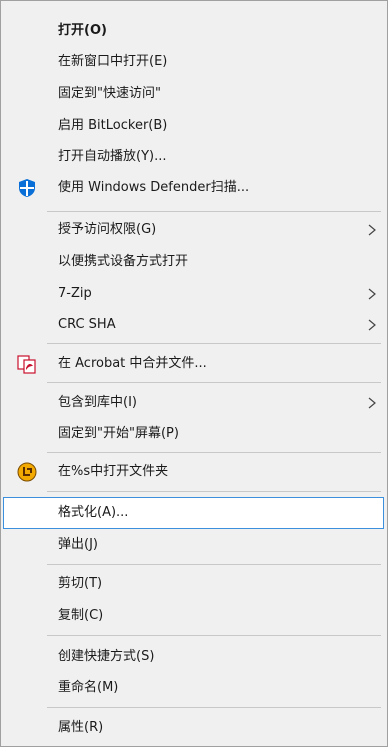 This screenshot has width=388, height=747. Describe the element at coordinates (193, 262) in the screenshot. I see `menu-item-open-as-portable: 以便携式设备方式打开` at that location.